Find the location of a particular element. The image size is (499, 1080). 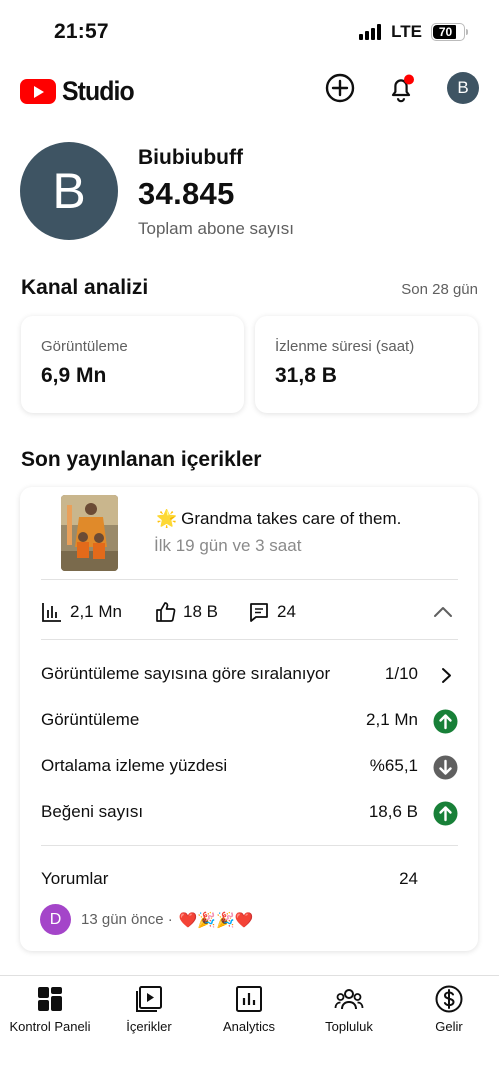

stat-value: 31,8 B is located at coordinates (306, 375).